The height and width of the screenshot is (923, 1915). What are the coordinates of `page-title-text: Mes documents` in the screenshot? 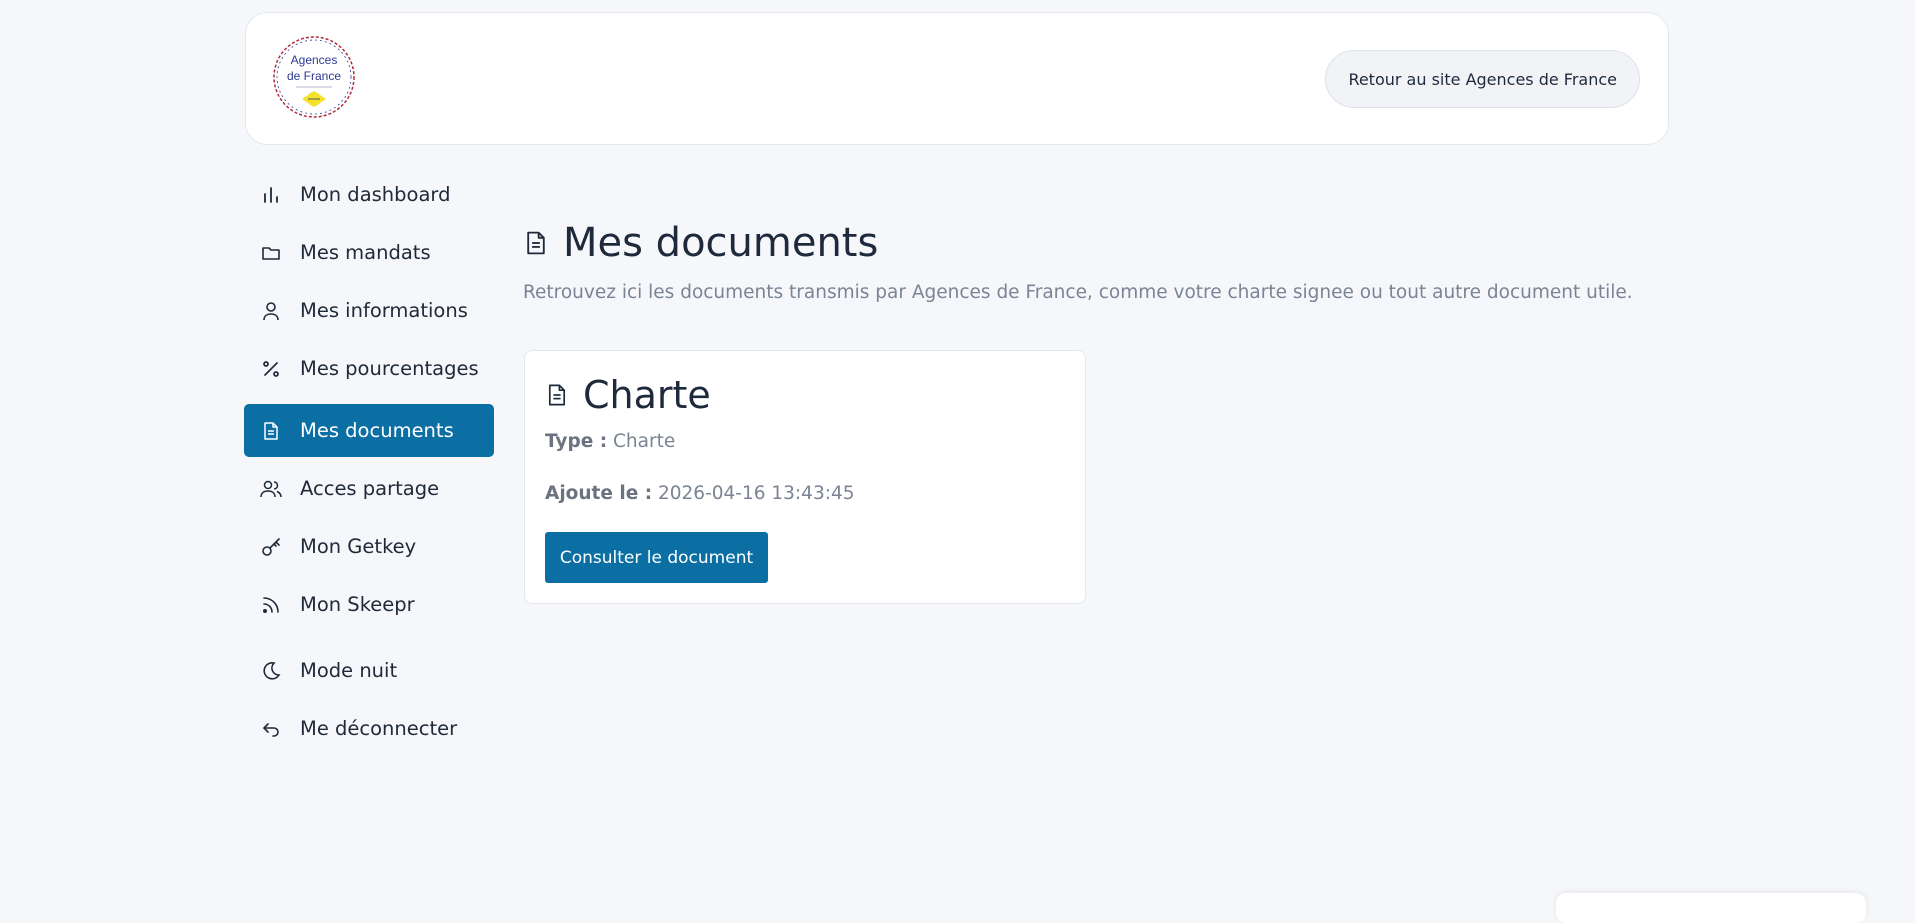 It's located at (721, 243).